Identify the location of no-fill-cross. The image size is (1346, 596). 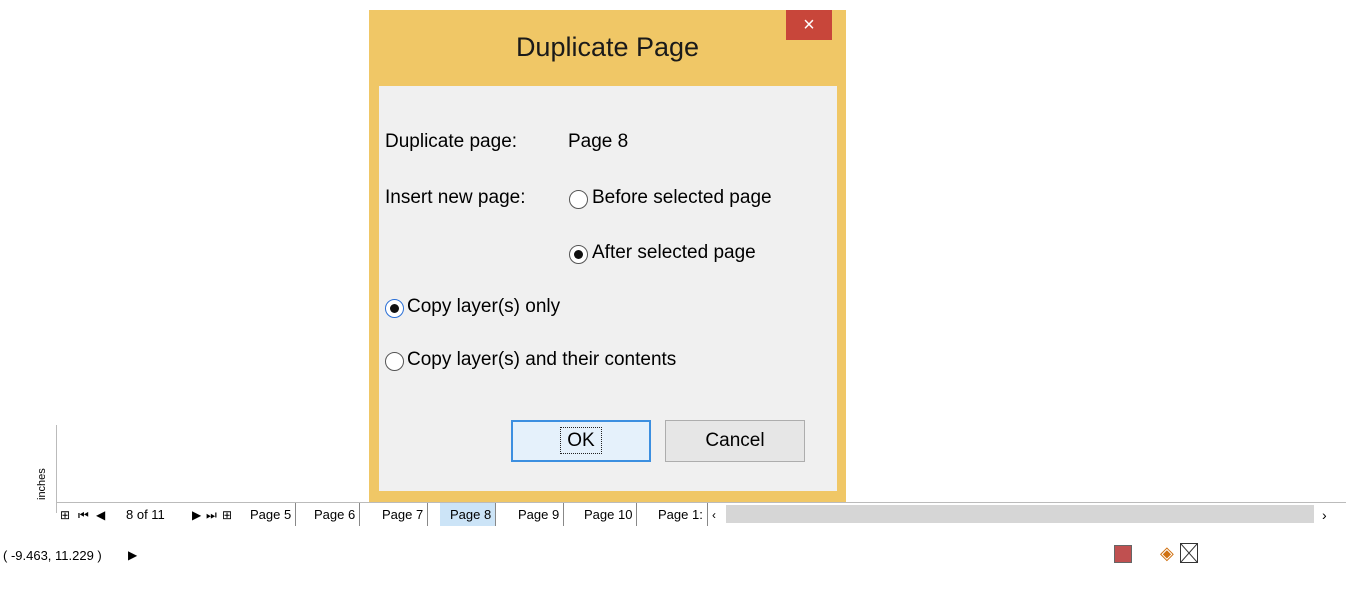
(1189, 553).